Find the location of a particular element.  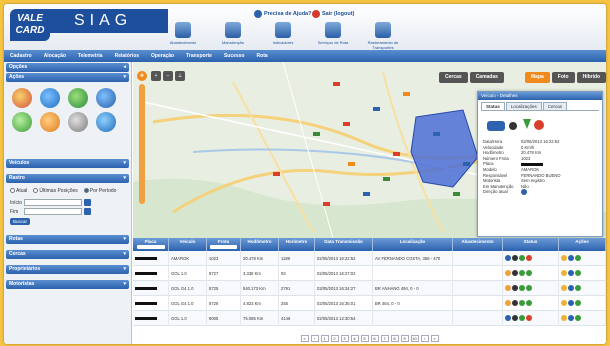

menu-sucesso: Sucesso is located at coordinates (234, 56).